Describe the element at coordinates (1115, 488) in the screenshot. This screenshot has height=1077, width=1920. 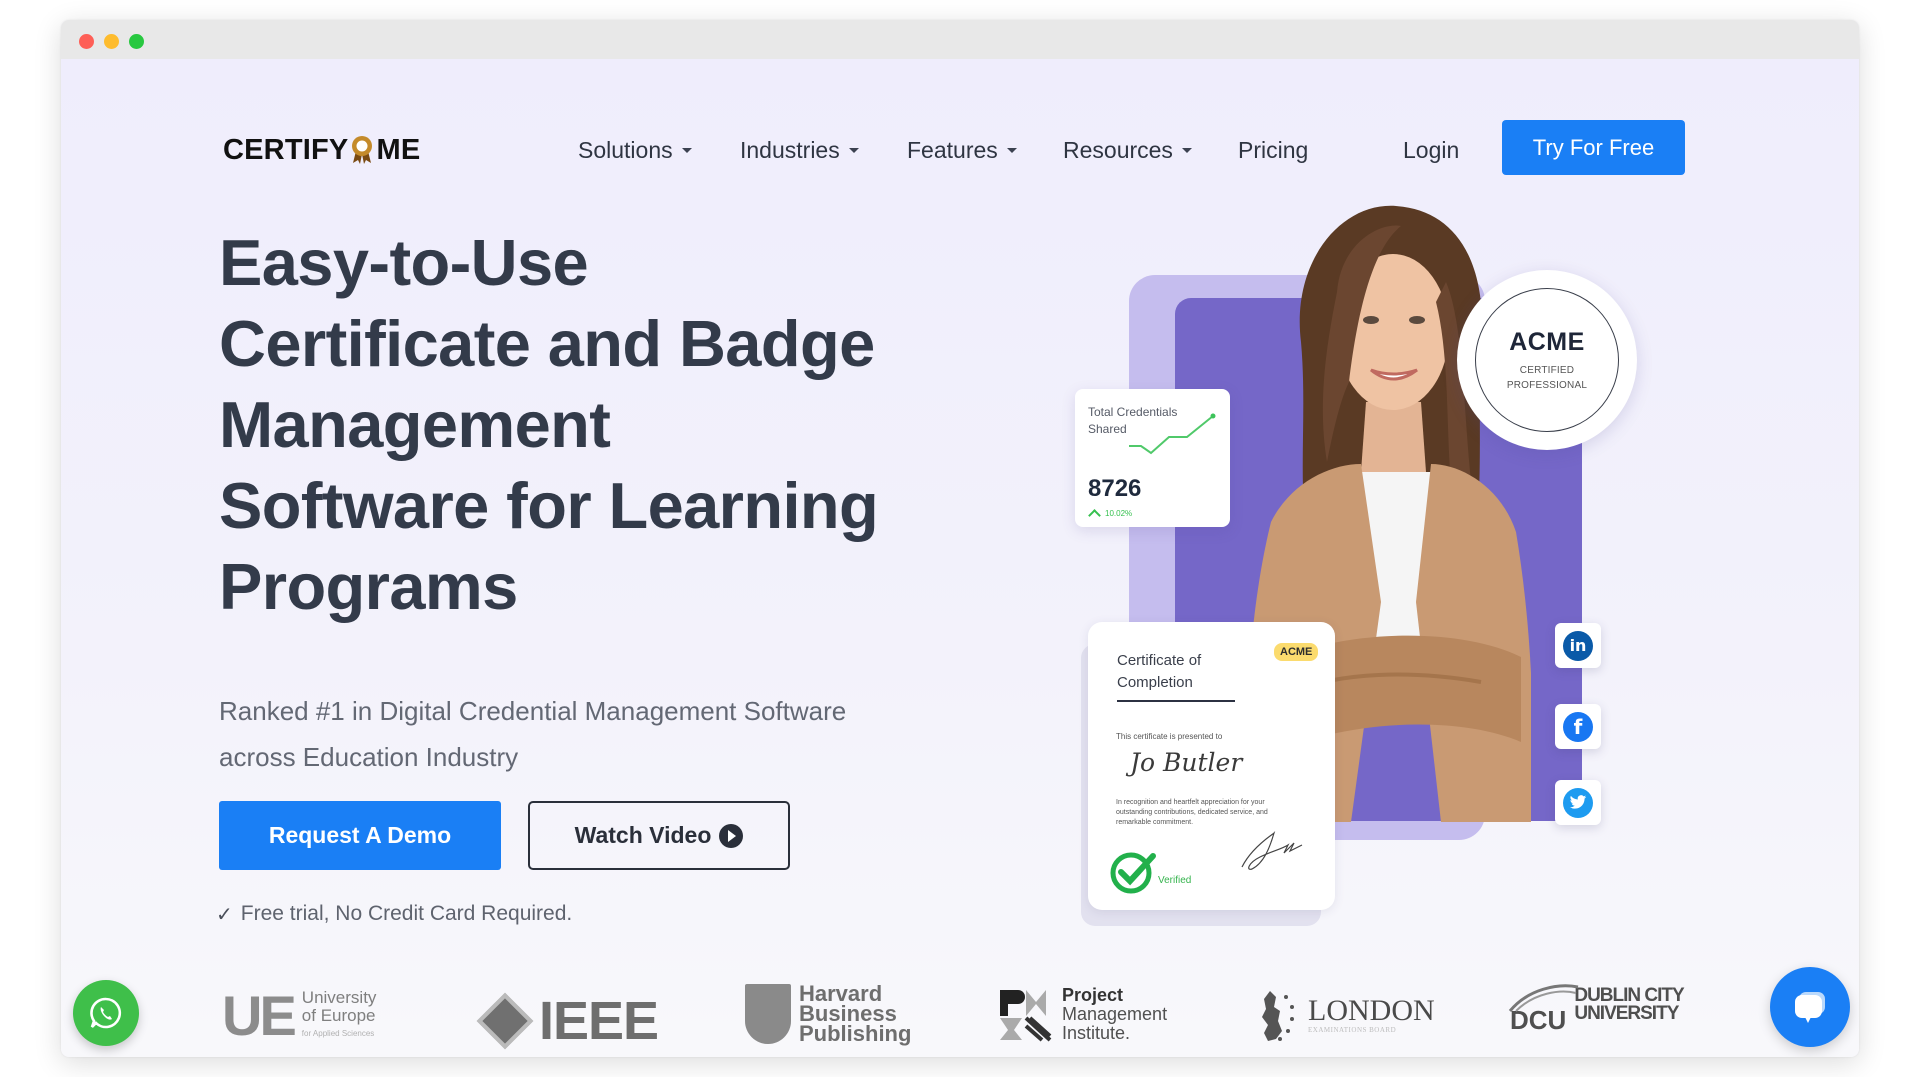
I see `stats-value: 8726` at that location.